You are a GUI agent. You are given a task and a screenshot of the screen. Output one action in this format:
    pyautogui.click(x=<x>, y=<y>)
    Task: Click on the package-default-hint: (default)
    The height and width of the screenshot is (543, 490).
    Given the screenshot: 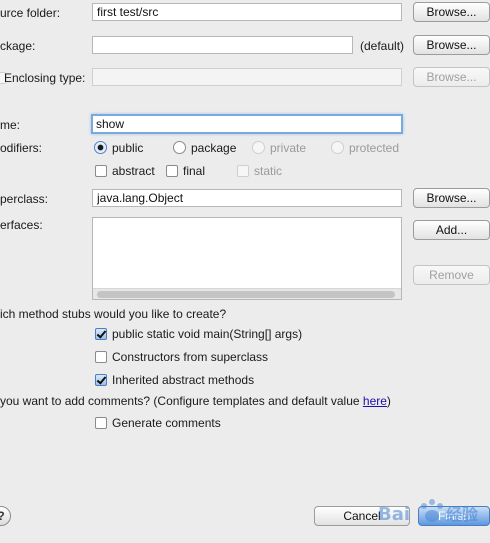 What is the action you would take?
    pyautogui.click(x=382, y=46)
    